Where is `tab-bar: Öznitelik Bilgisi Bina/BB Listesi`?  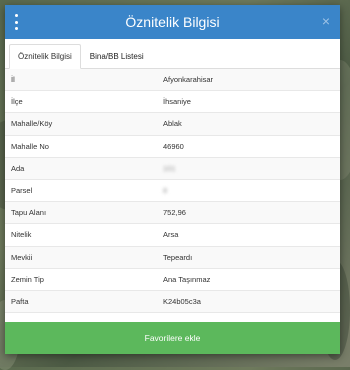 tab-bar: Öznitelik Bilgisi Bina/BB Listesi is located at coordinates (172, 54).